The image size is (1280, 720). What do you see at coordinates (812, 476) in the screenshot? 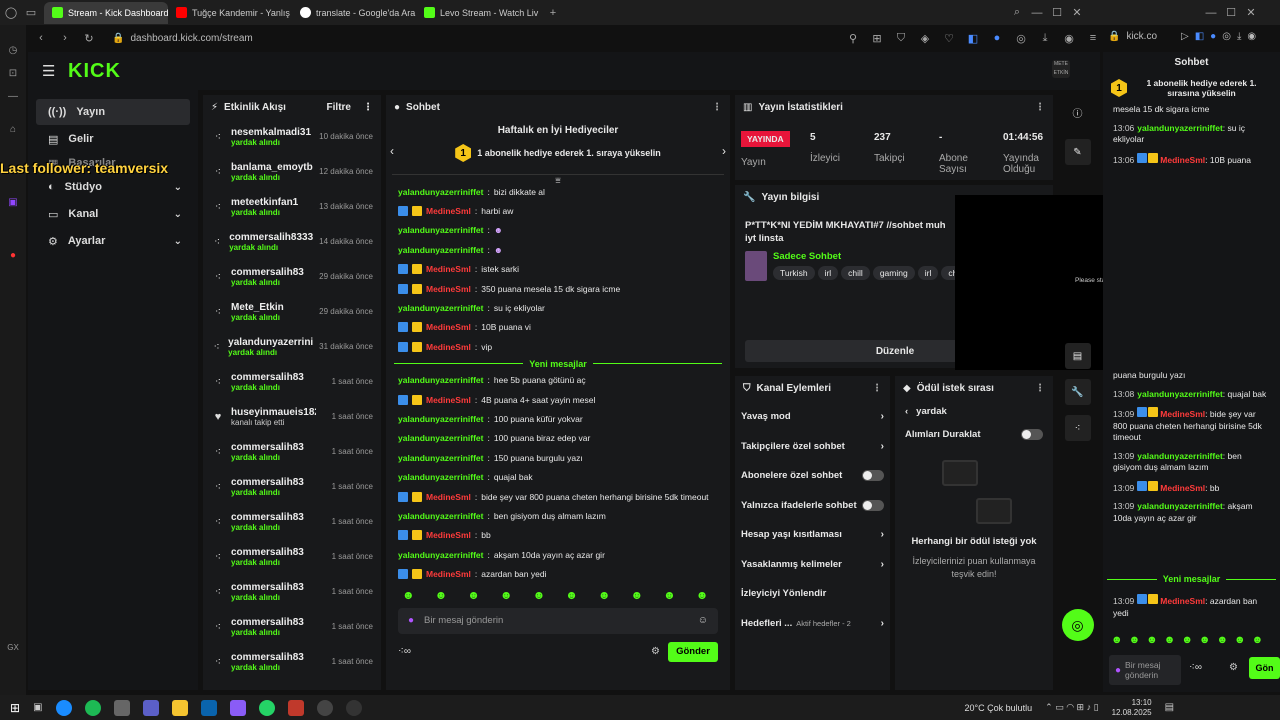
I see `channel-action: Abonelere özel sohbet` at bounding box center [812, 476].